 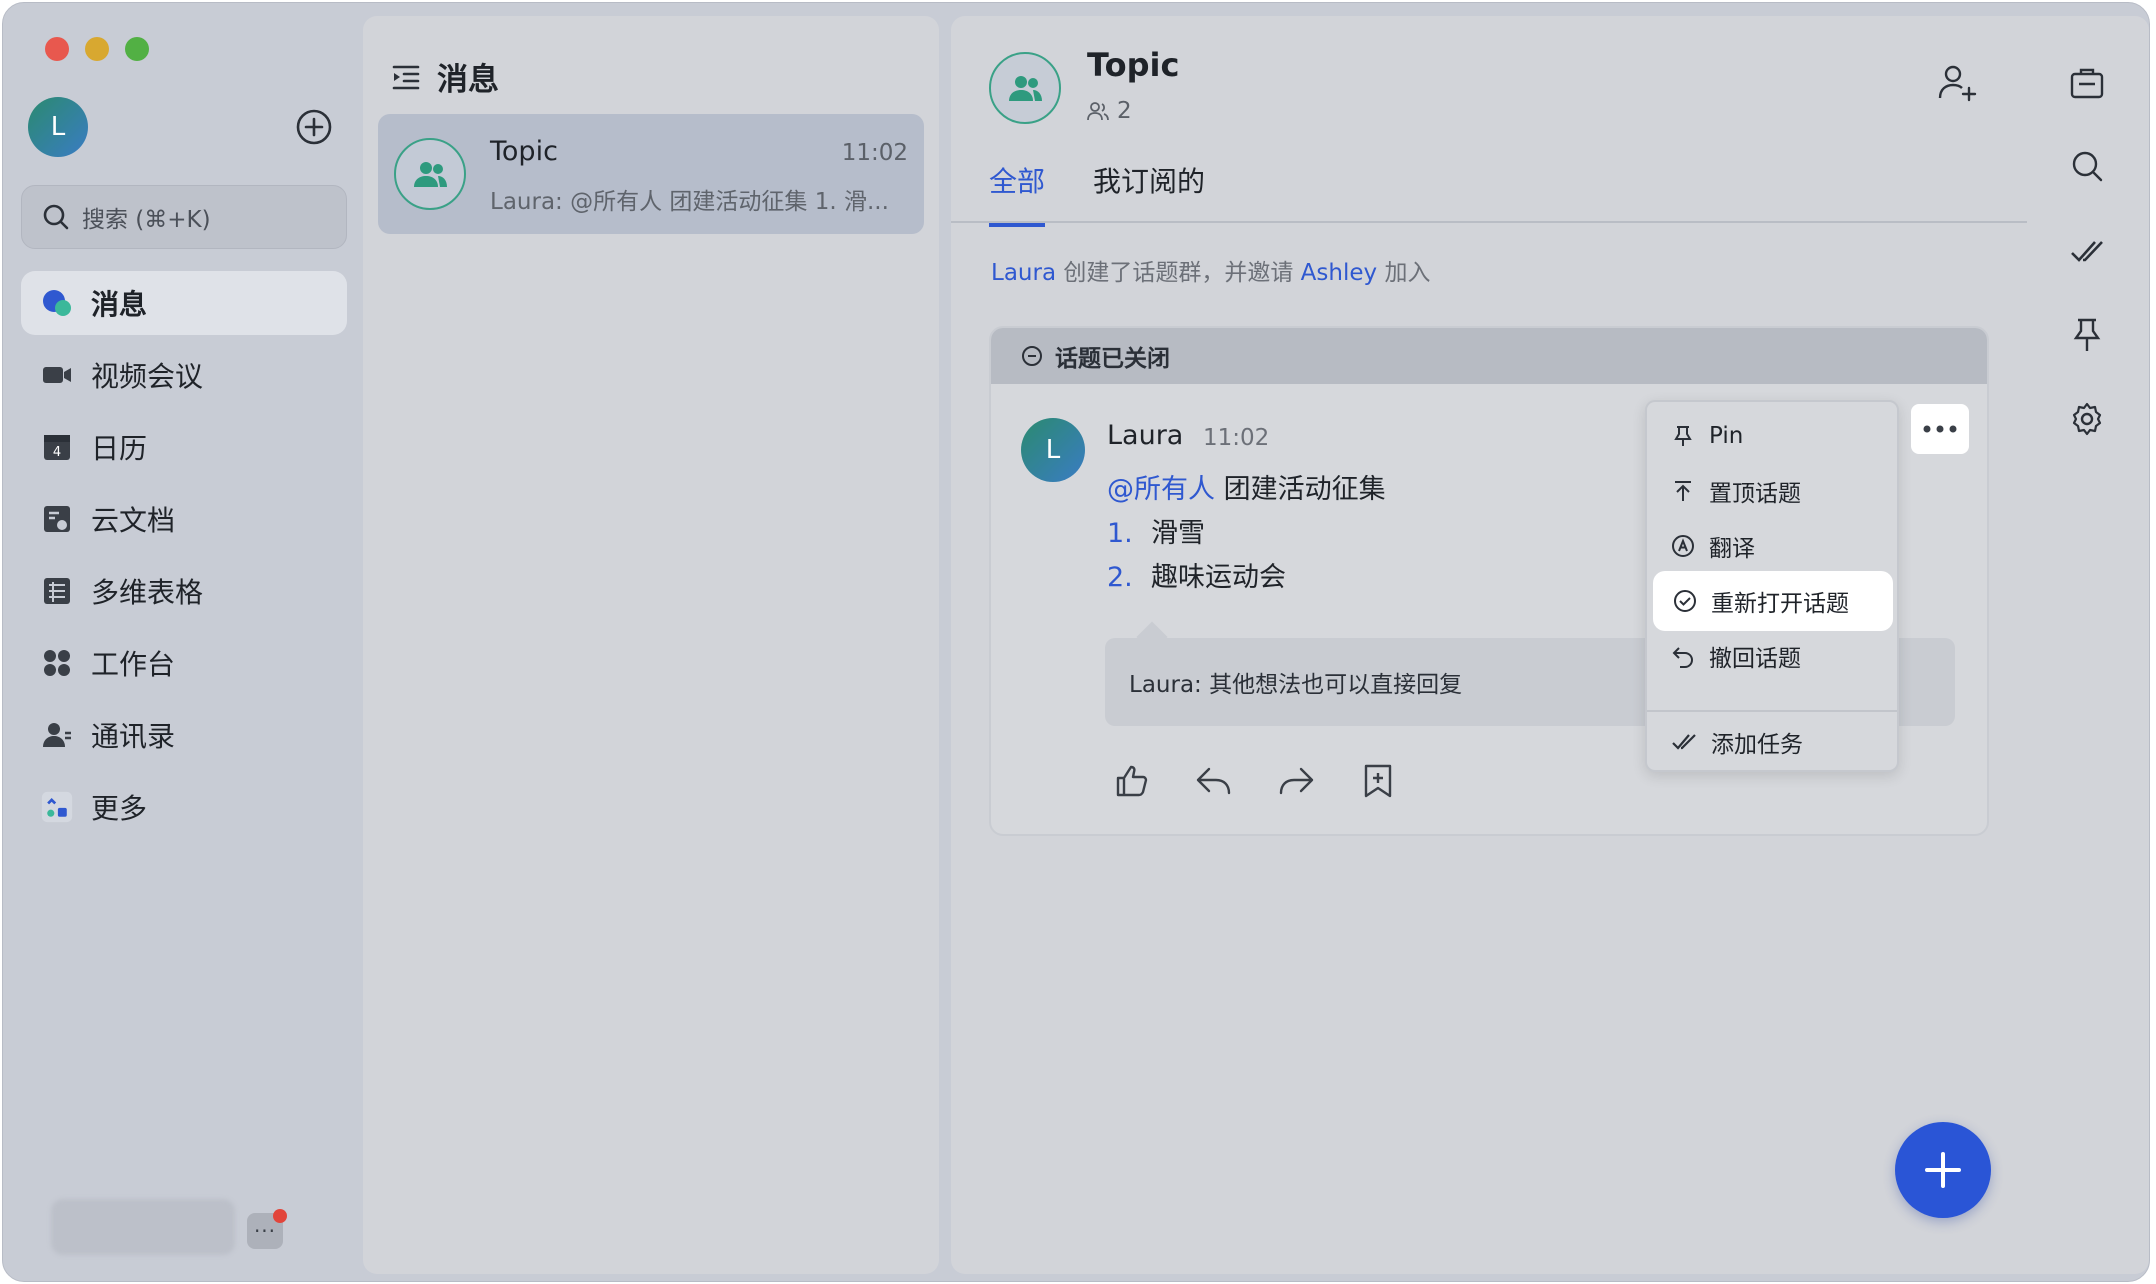 I want to click on system-message-invitee: Ashley, so click(x=1339, y=273).